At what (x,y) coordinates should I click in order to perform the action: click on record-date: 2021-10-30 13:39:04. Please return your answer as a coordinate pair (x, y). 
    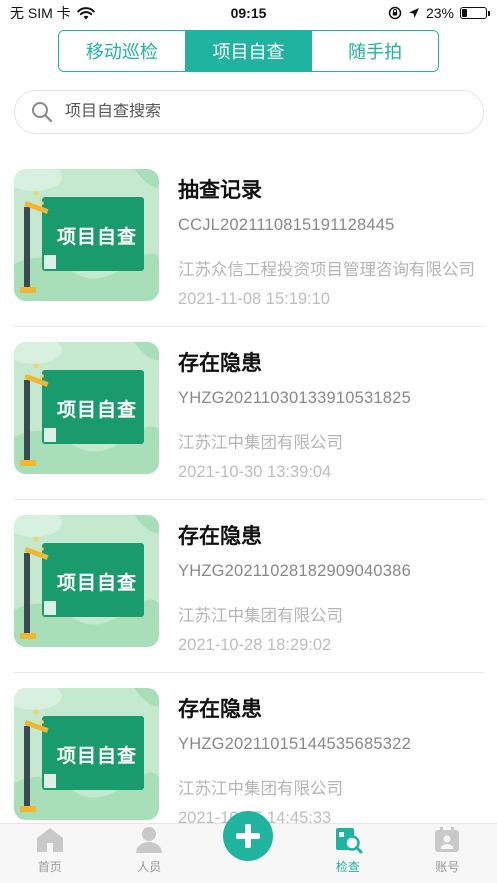
    Looking at the image, I should click on (255, 472).